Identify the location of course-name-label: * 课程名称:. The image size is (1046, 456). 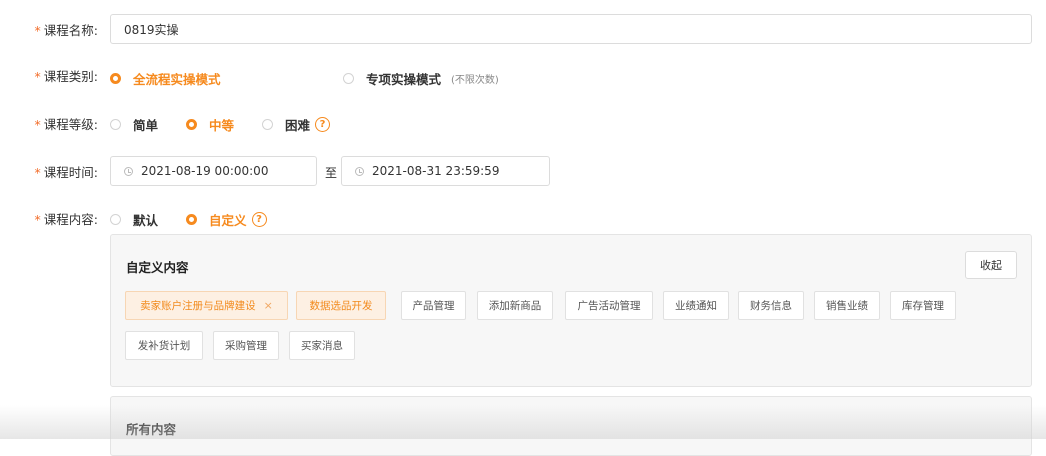
(66, 30).